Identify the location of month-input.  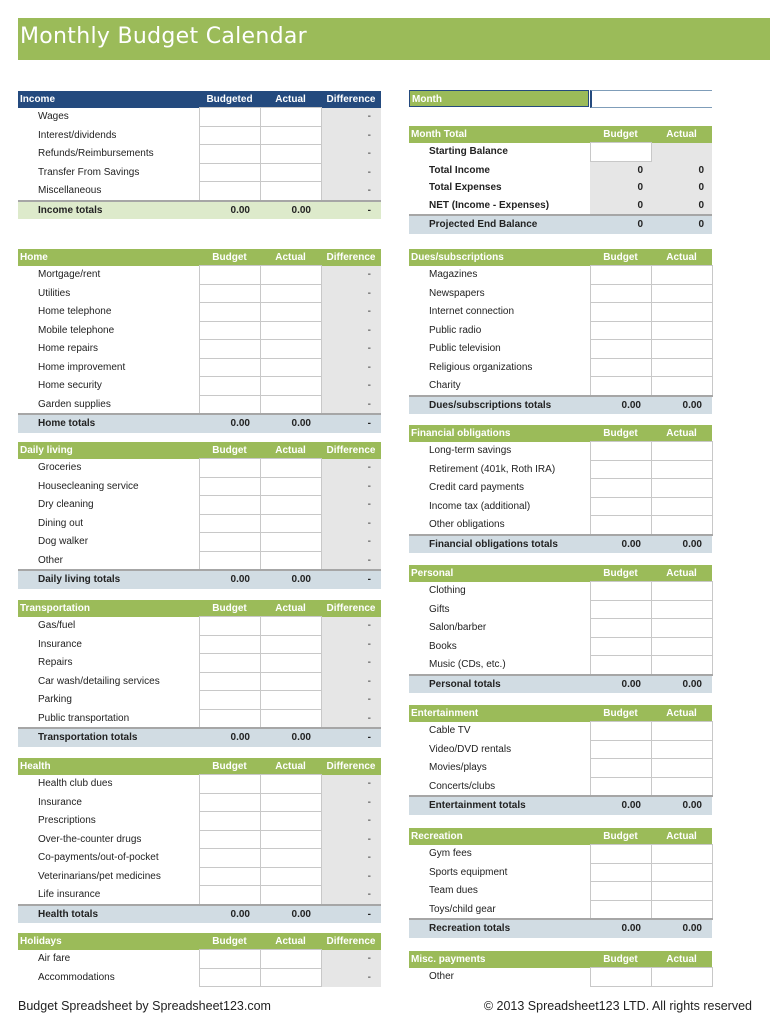
(651, 99).